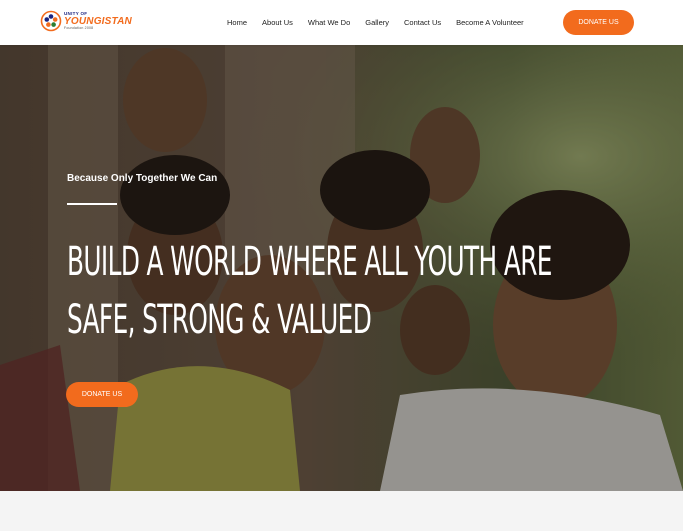 Image resolution: width=683 pixels, height=531 pixels. I want to click on nav-what-we-do: What We Do, so click(329, 22).